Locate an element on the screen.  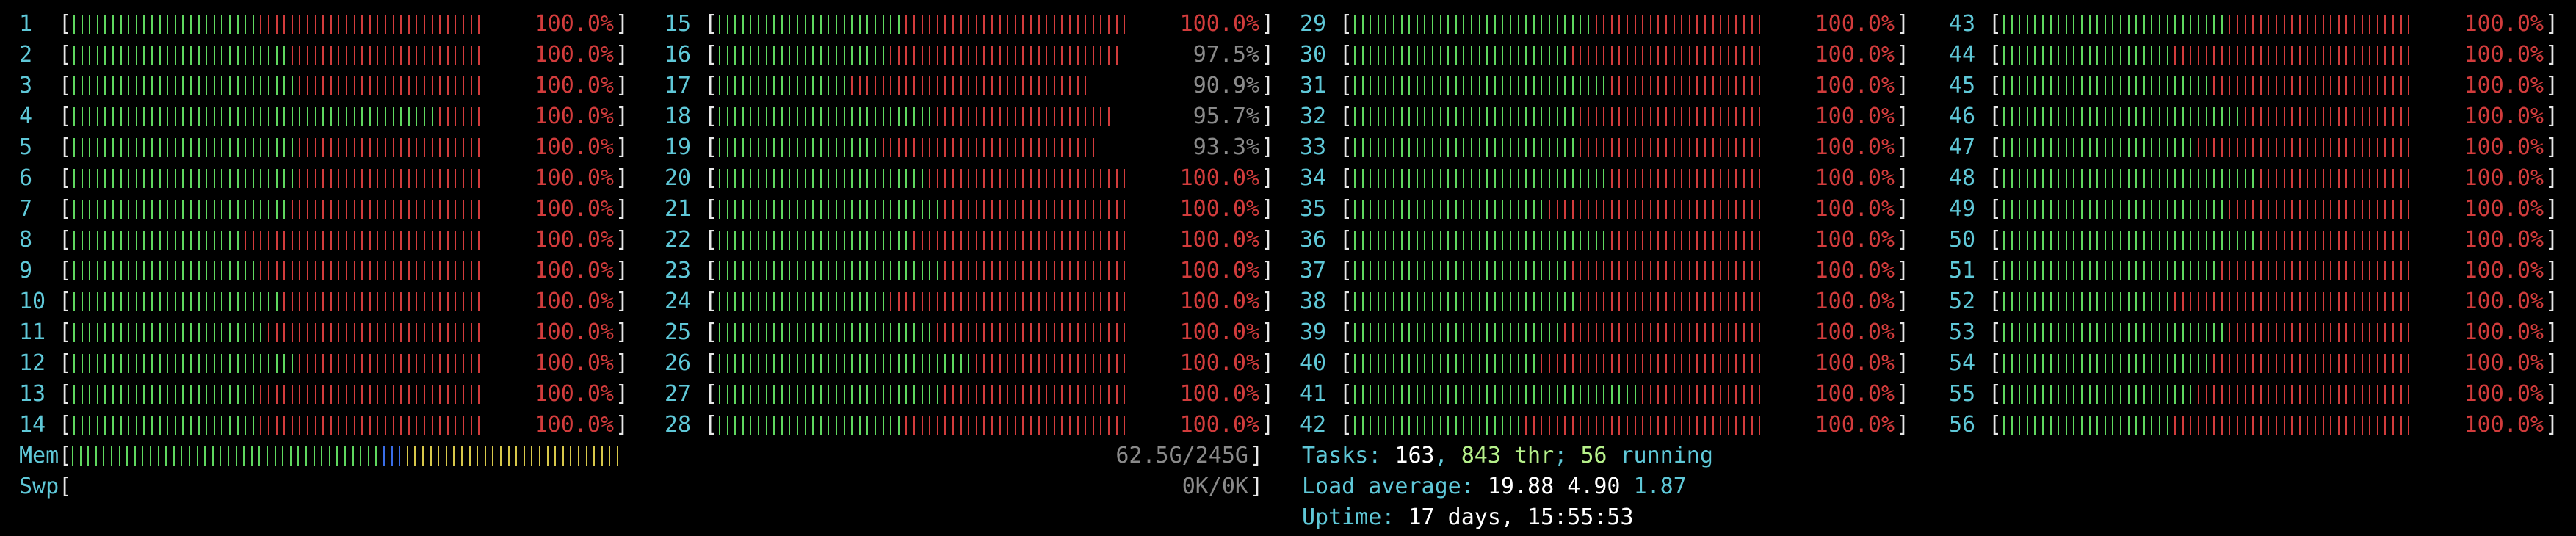
memory-label: Mem is located at coordinates (39, 455).